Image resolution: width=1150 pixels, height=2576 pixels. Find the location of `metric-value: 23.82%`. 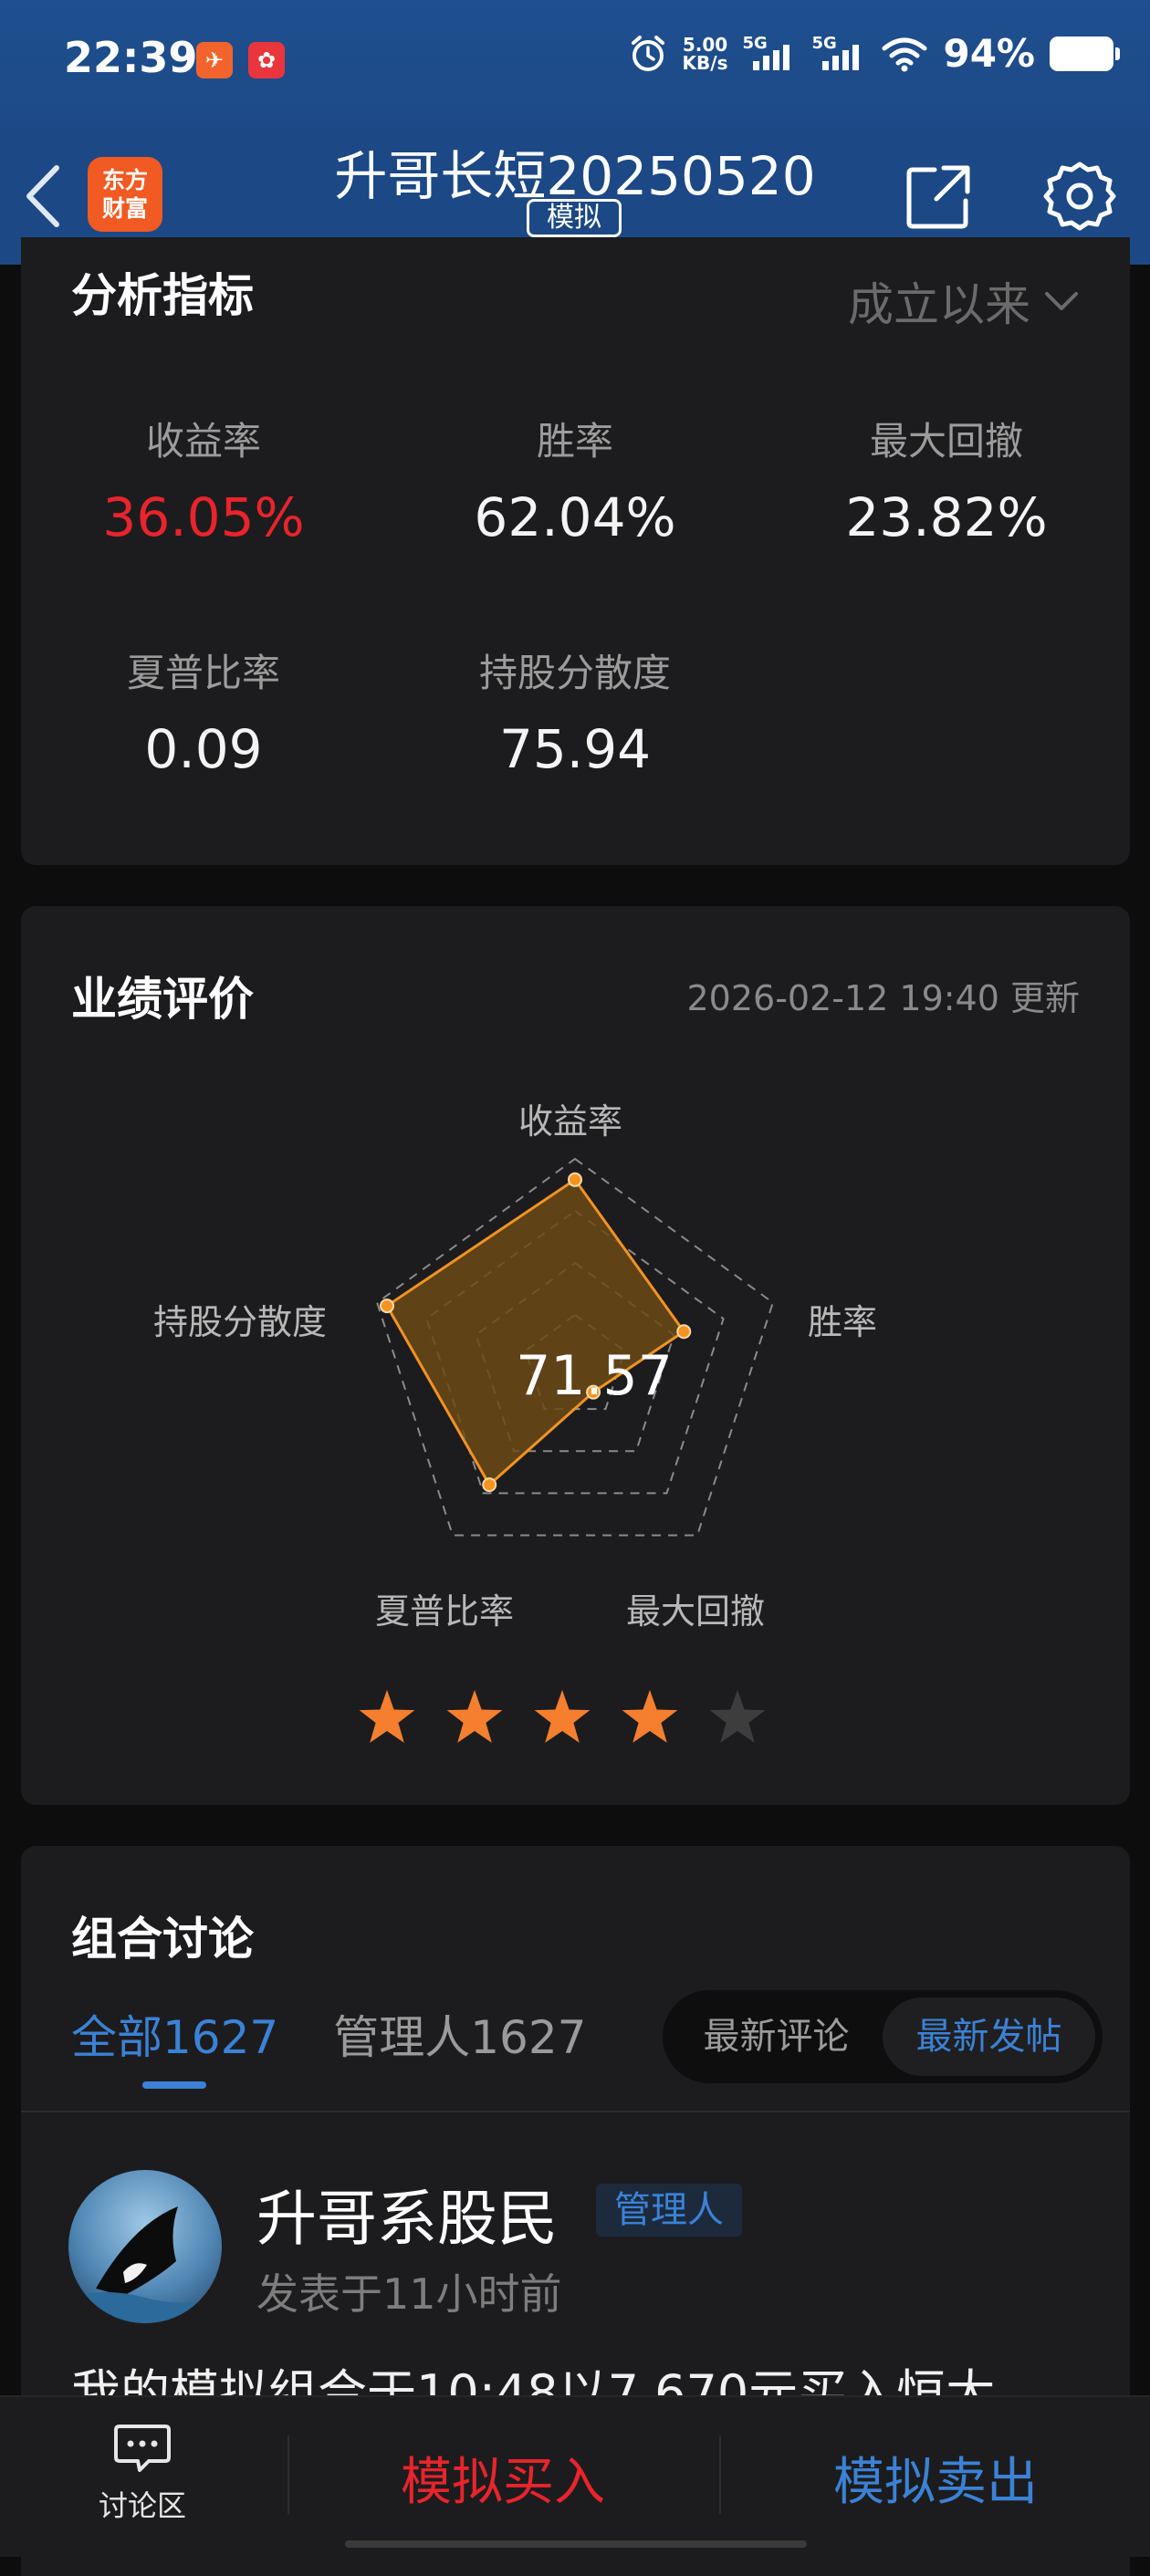

metric-value: 23.82% is located at coordinates (946, 517).